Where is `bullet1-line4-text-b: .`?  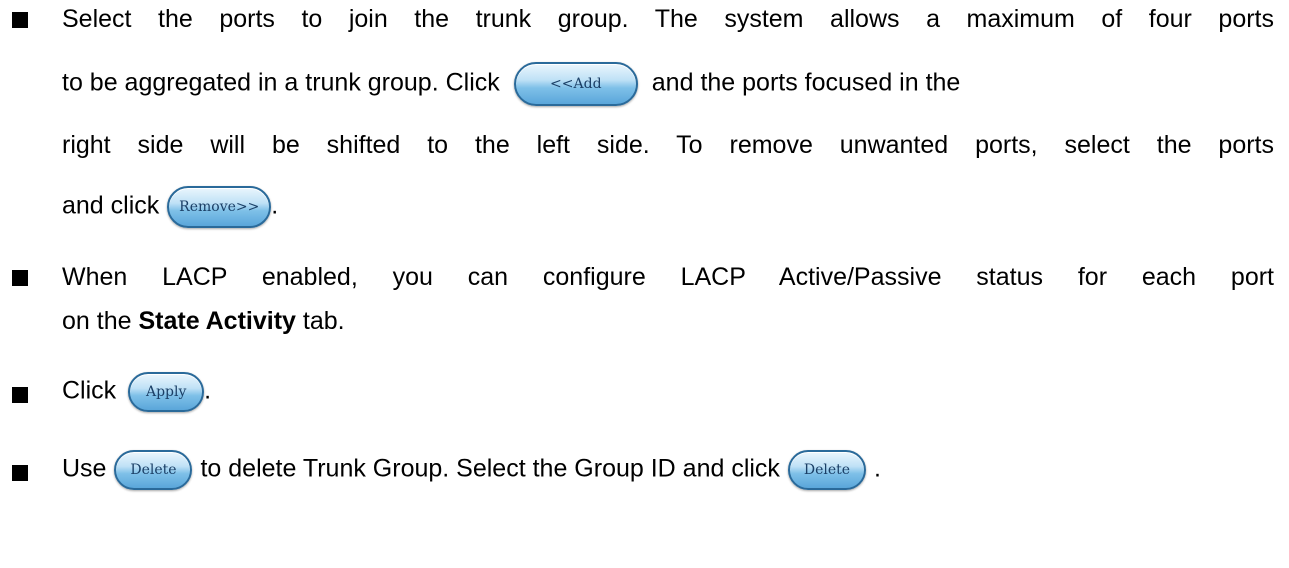
bullet1-line4-text-b: . is located at coordinates (275, 205).